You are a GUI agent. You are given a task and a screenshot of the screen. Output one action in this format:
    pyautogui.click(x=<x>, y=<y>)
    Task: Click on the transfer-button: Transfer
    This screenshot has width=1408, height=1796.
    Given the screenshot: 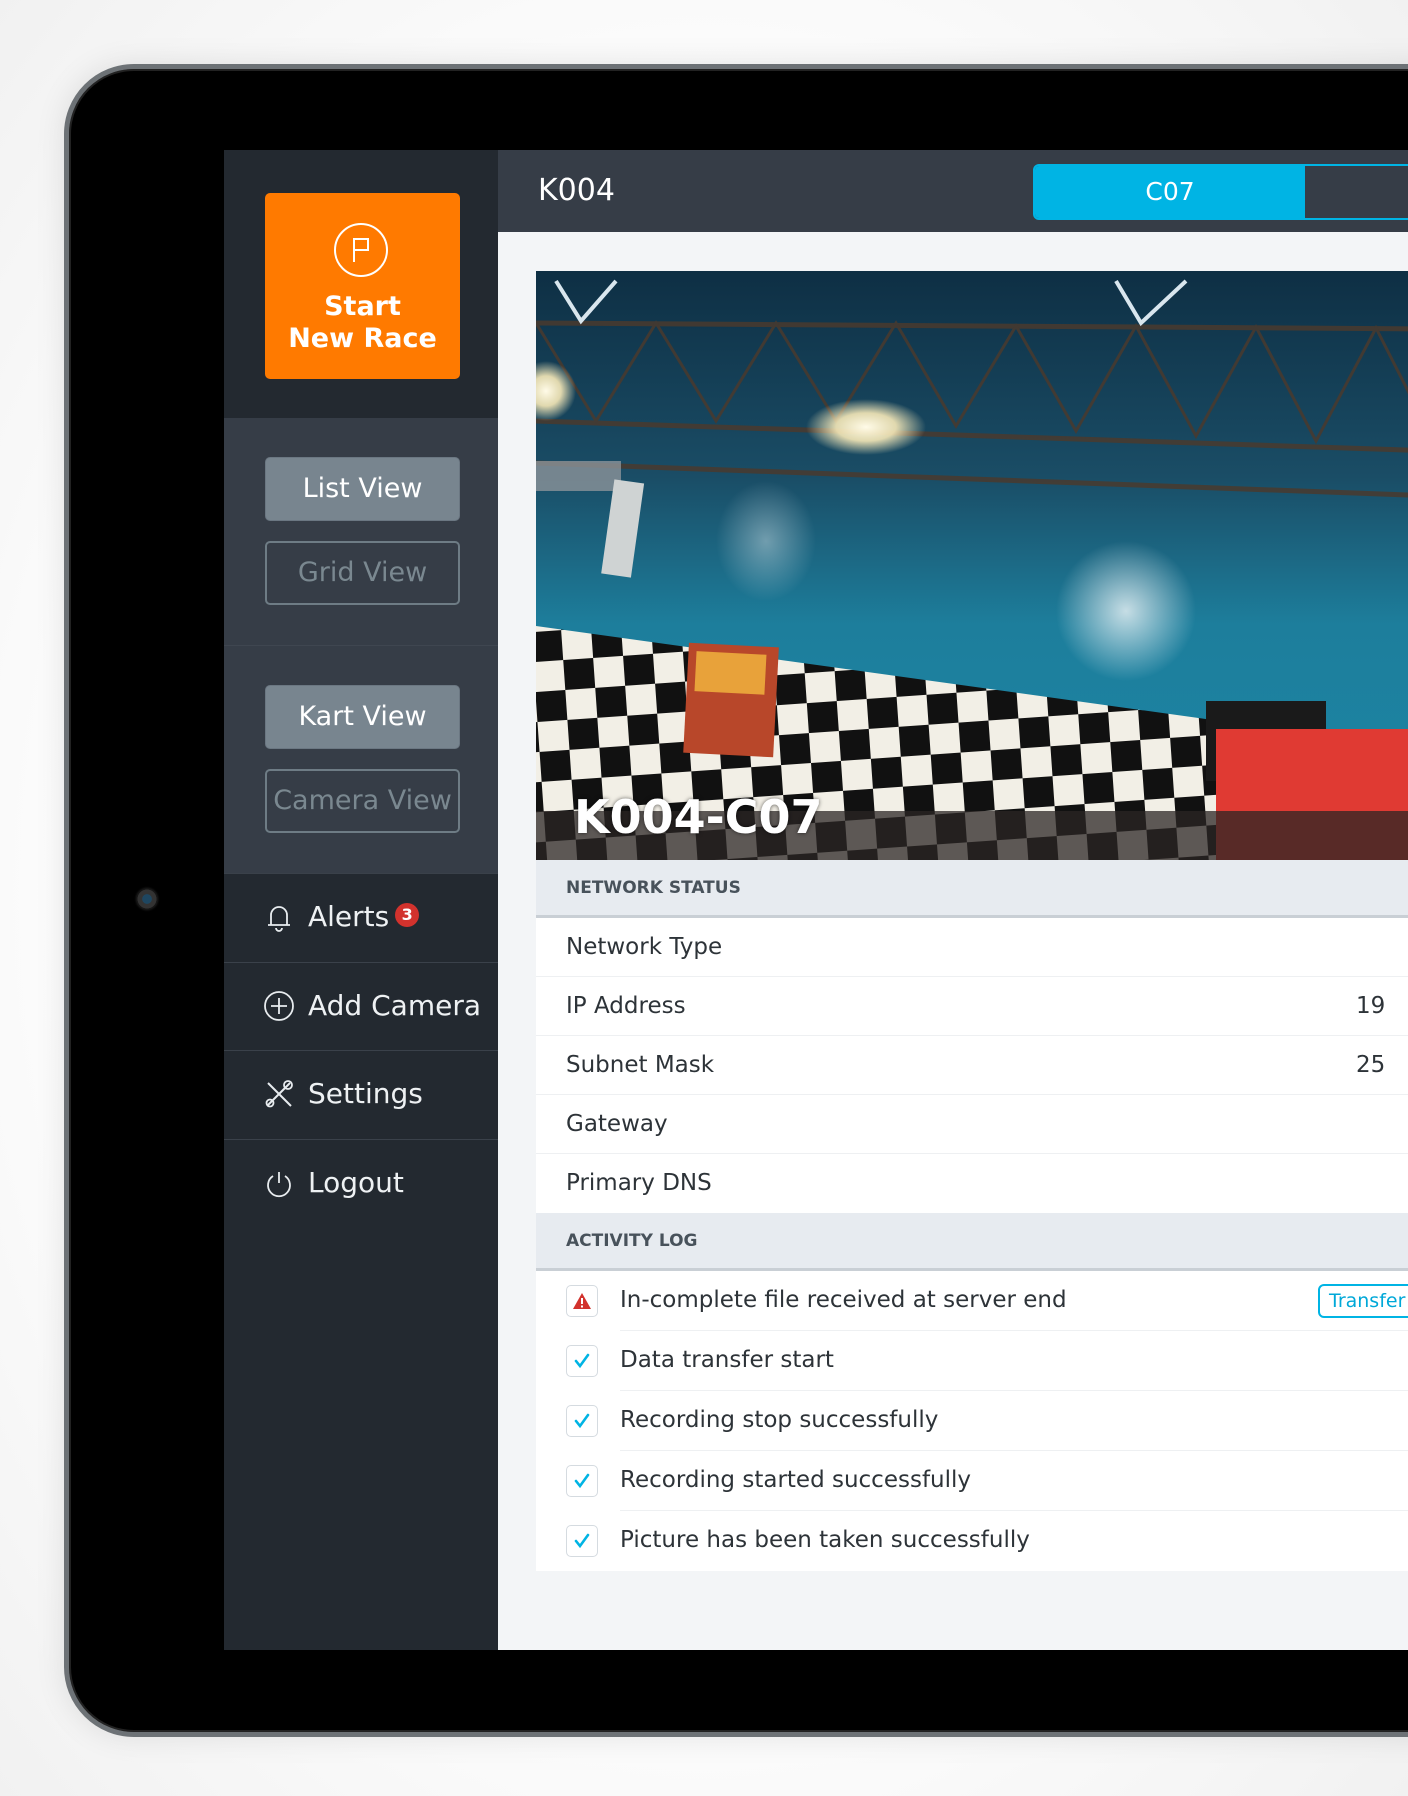 What is the action you would take?
    pyautogui.click(x=1363, y=1301)
    